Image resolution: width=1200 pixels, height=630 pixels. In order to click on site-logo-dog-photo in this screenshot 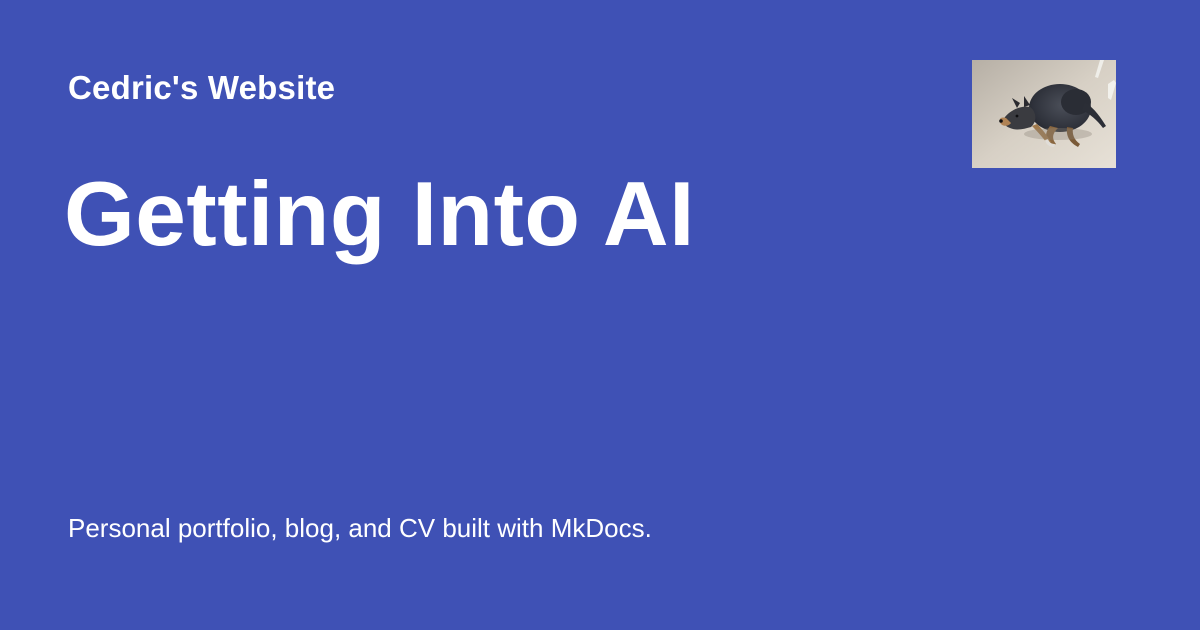, I will do `click(1044, 114)`.